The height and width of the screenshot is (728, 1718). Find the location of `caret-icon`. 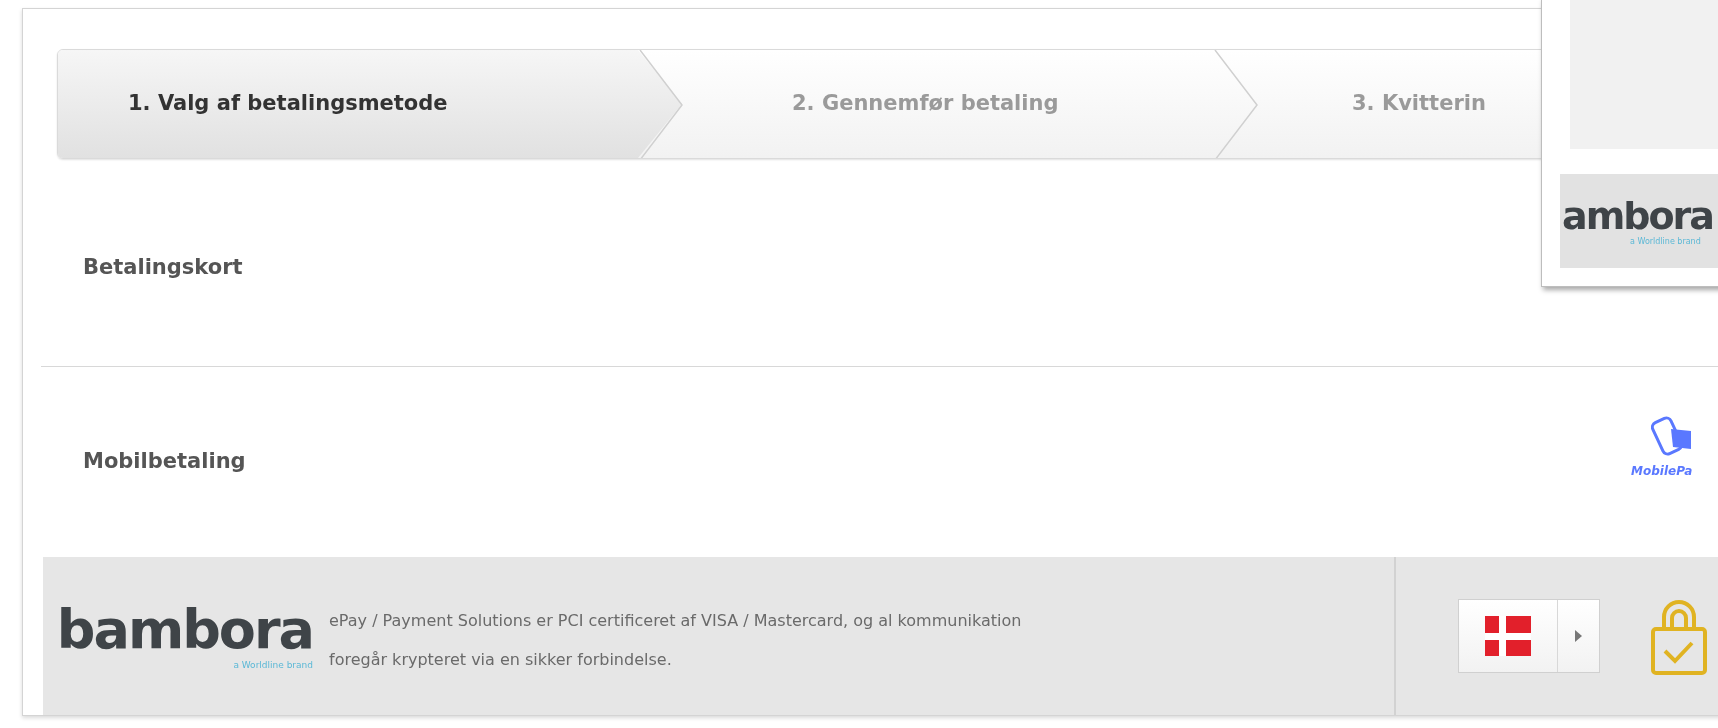

caret-icon is located at coordinates (1578, 636).